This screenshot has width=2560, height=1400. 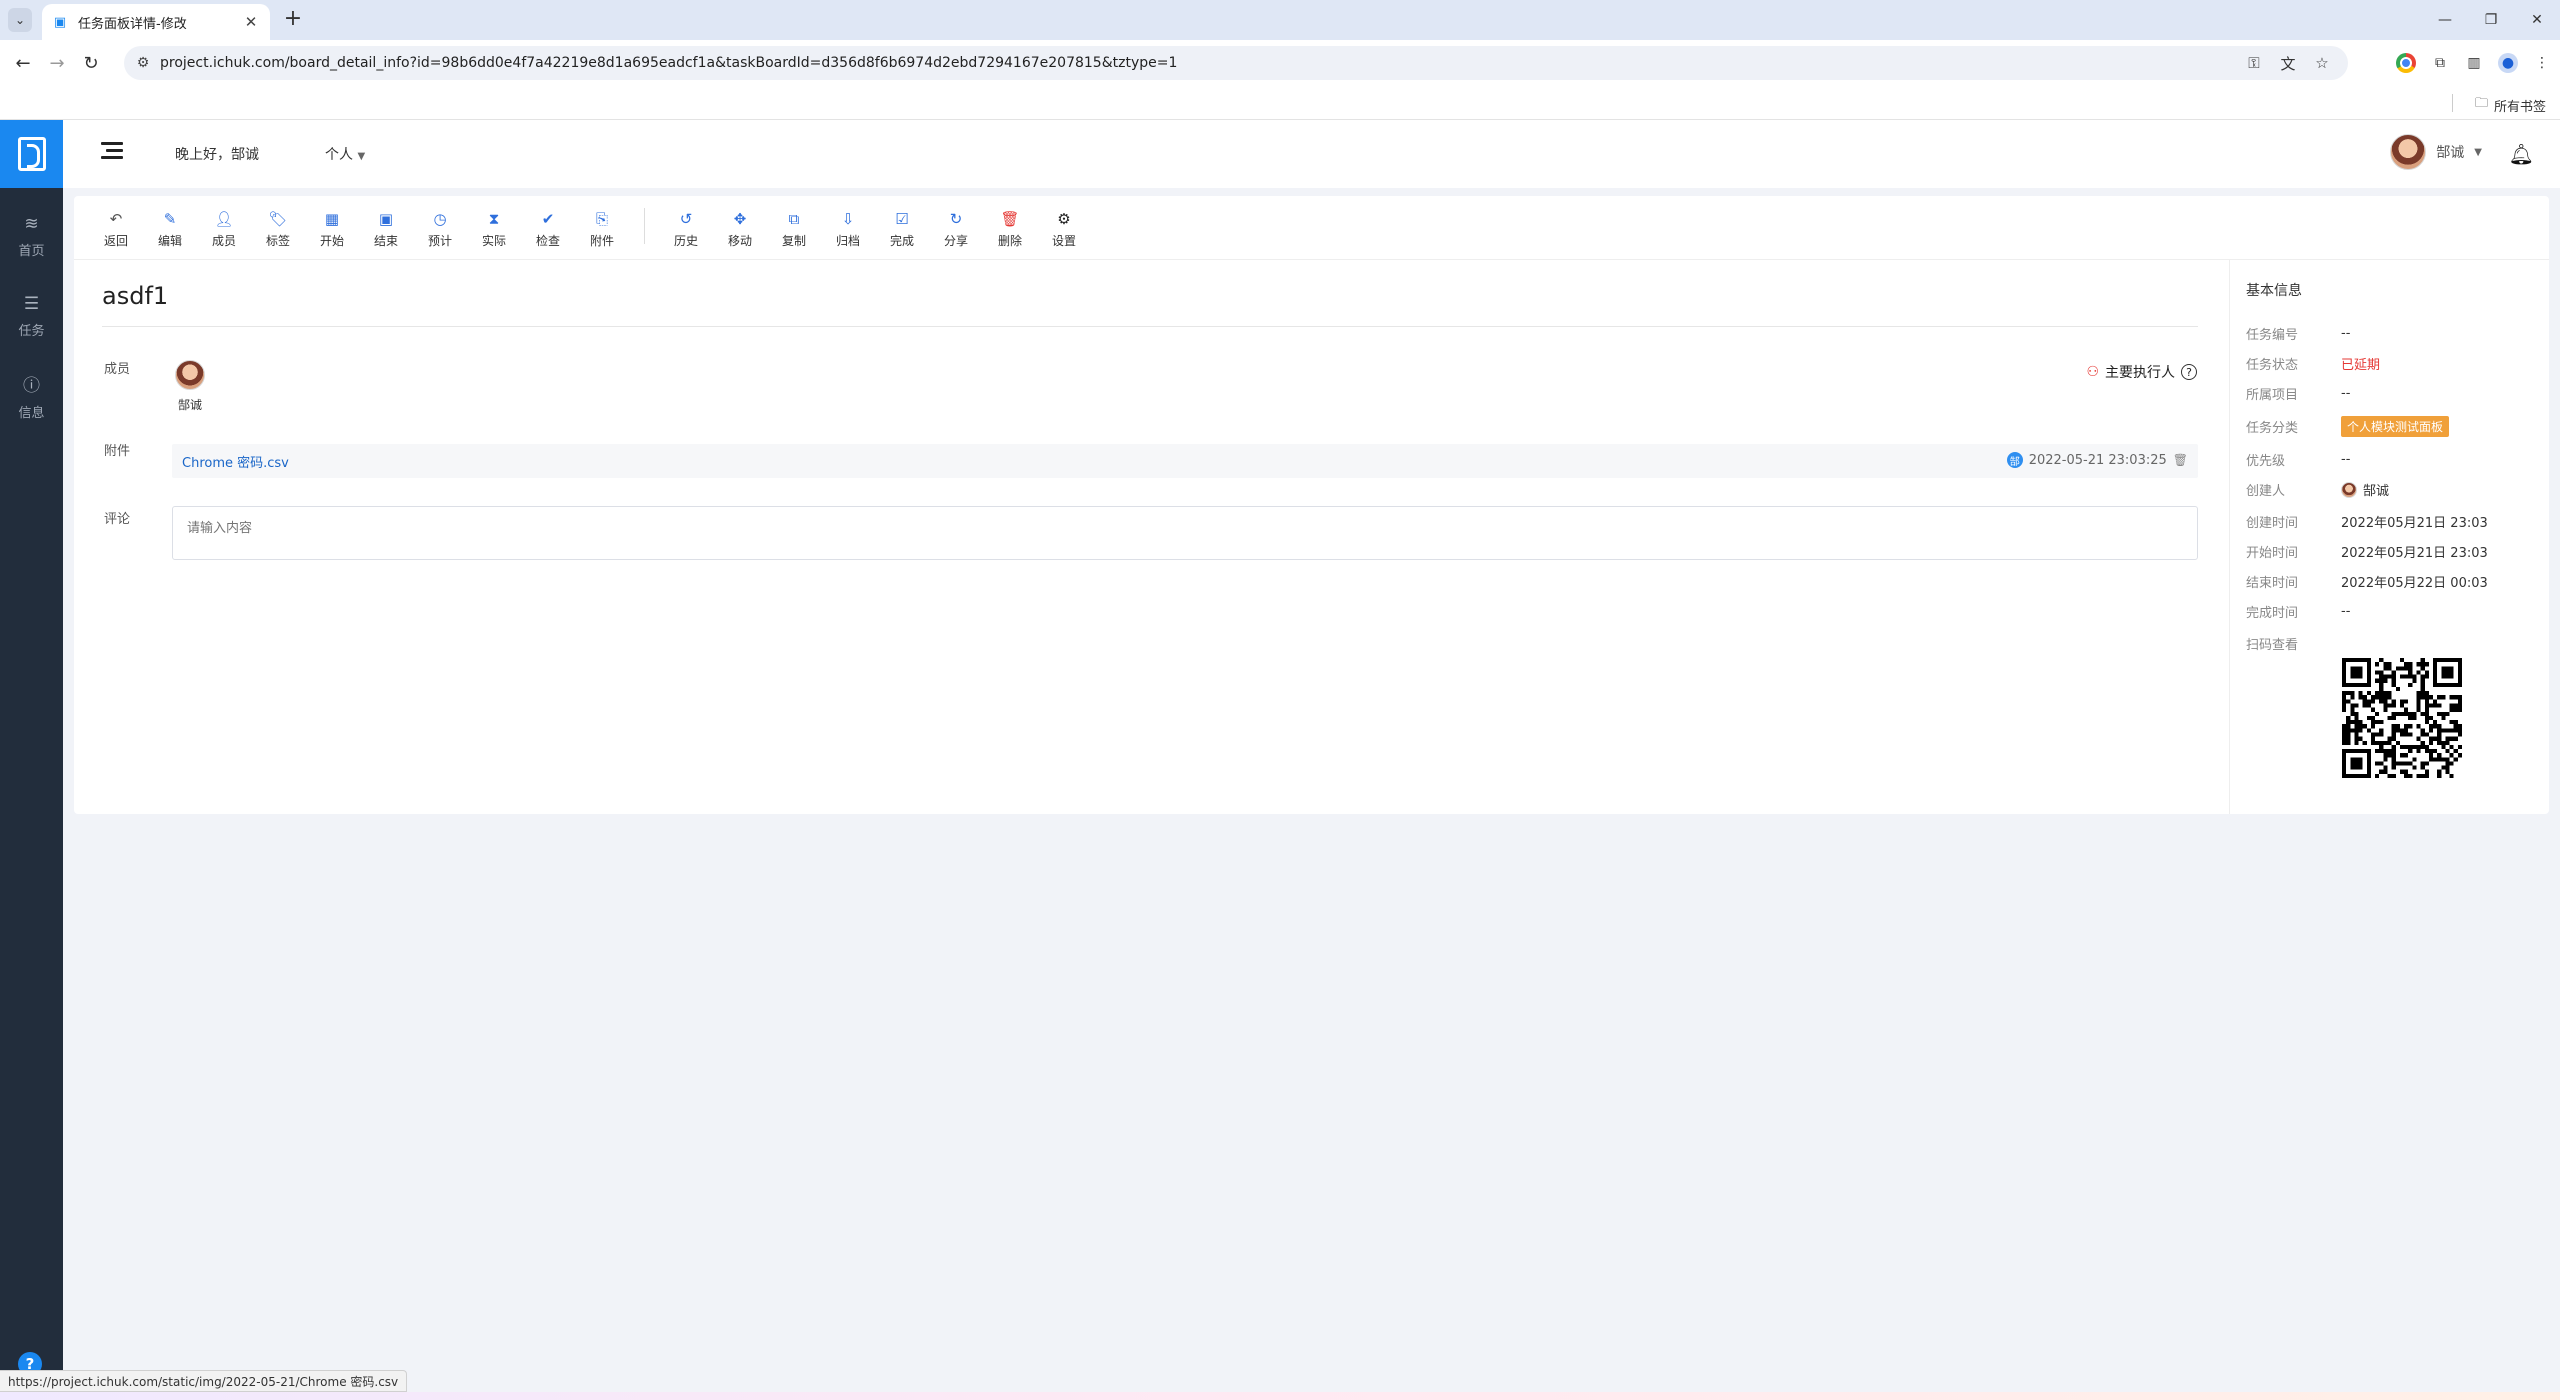 What do you see at coordinates (170, 230) in the screenshot?
I see `edit-button: ✎ 编辑` at bounding box center [170, 230].